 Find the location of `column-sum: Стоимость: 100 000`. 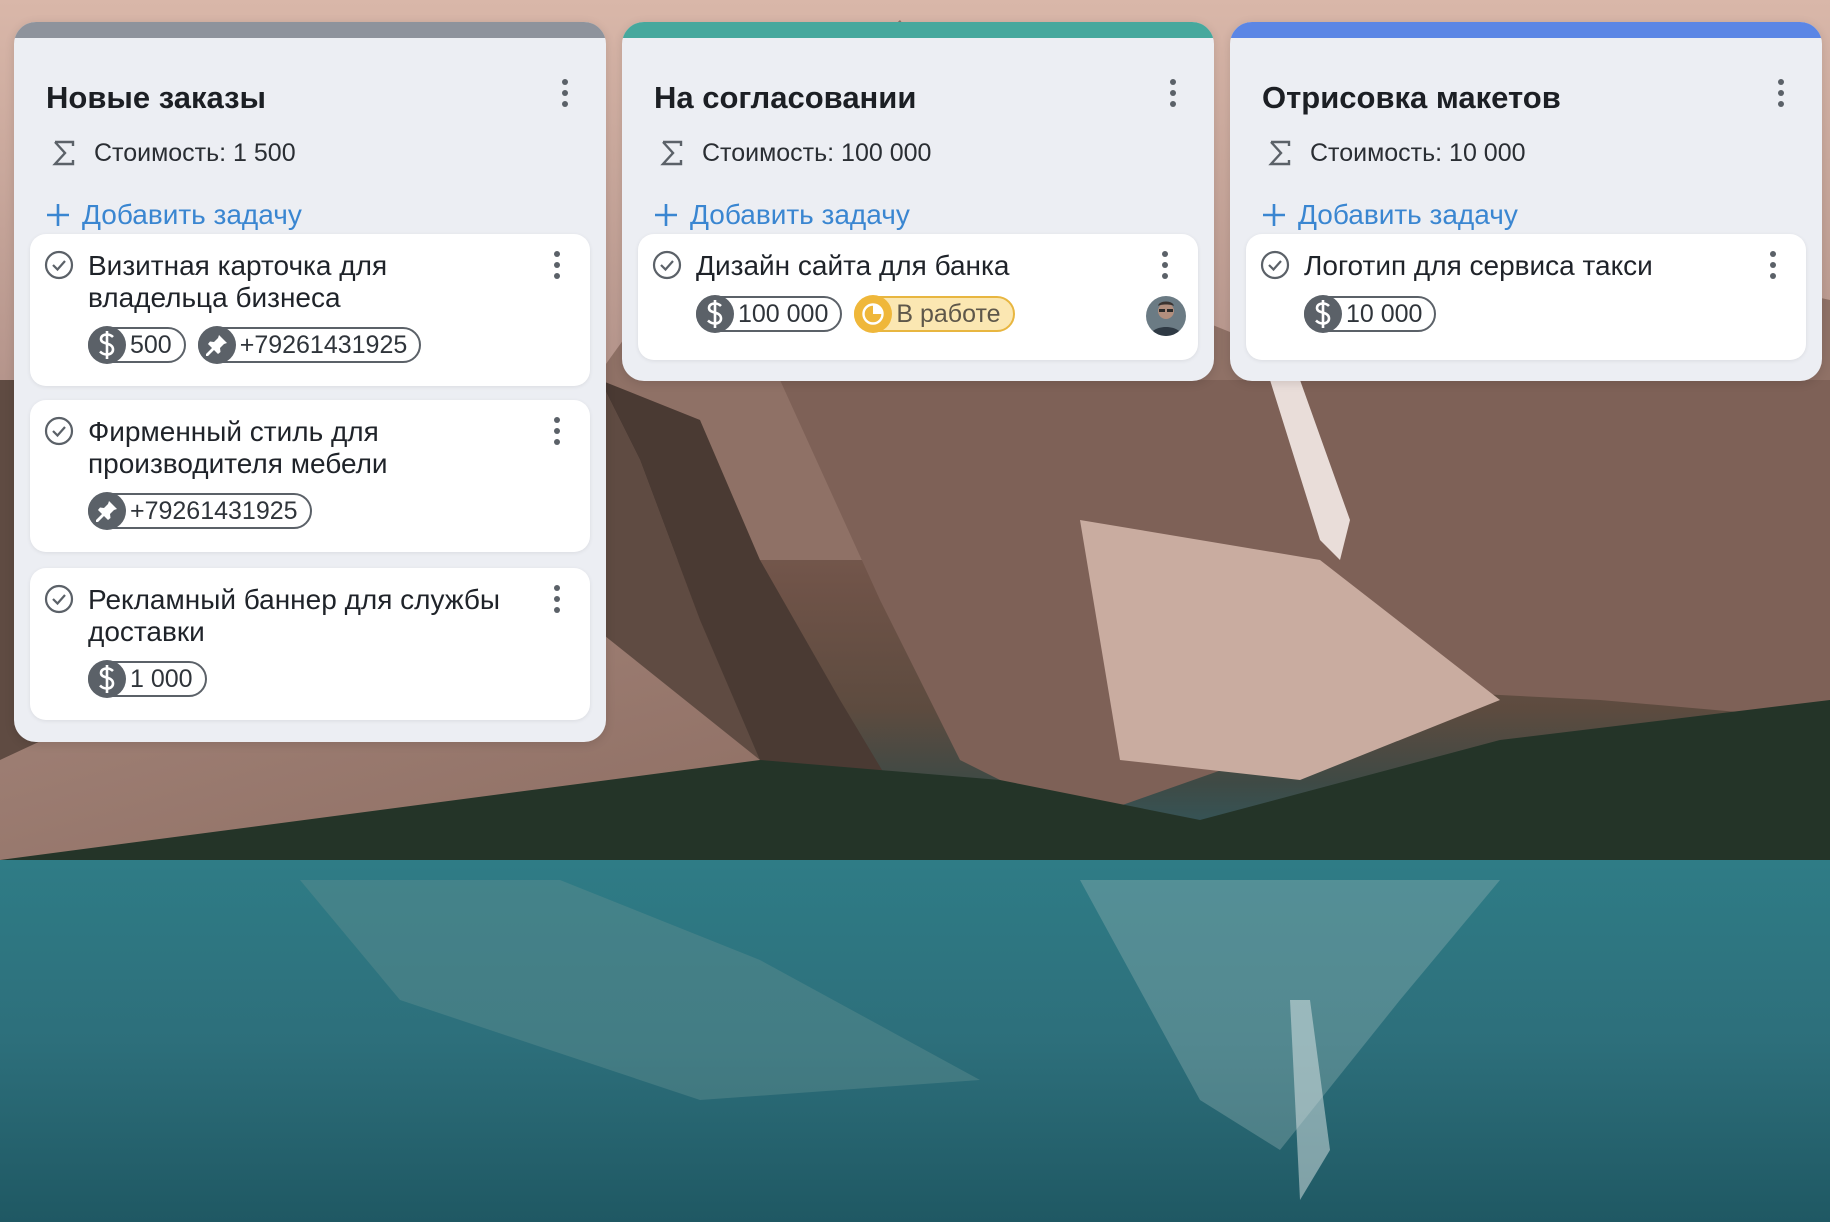

column-sum: Стоимость: 100 000 is located at coordinates (918, 153).